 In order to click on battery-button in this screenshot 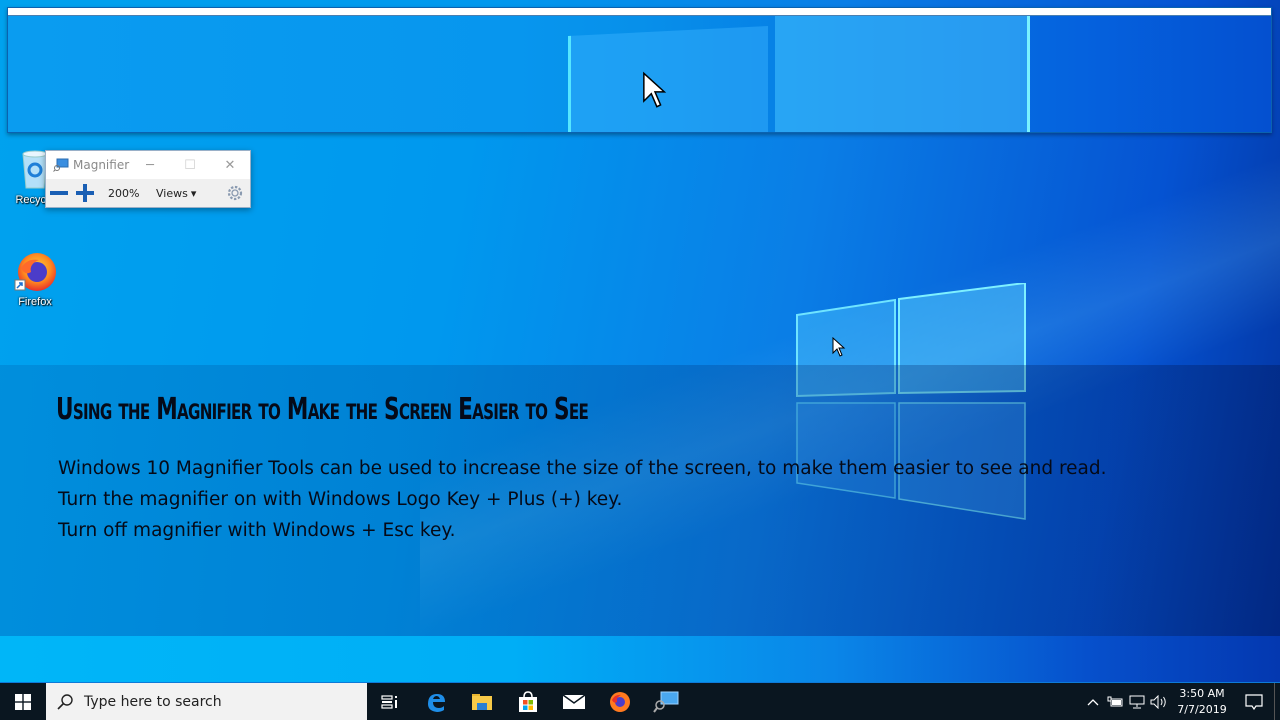, I will do `click(1115, 701)`.